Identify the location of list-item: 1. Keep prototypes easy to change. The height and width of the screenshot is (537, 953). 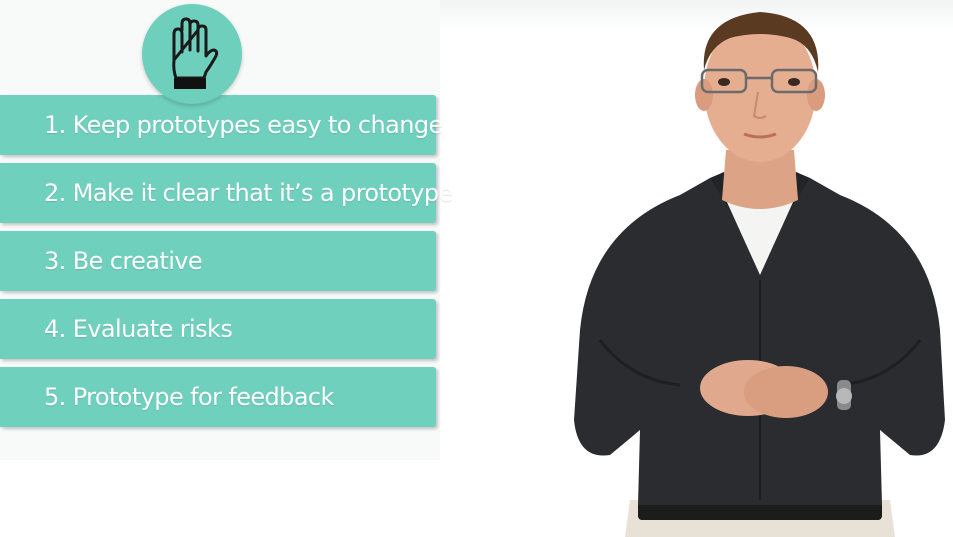
(221, 125).